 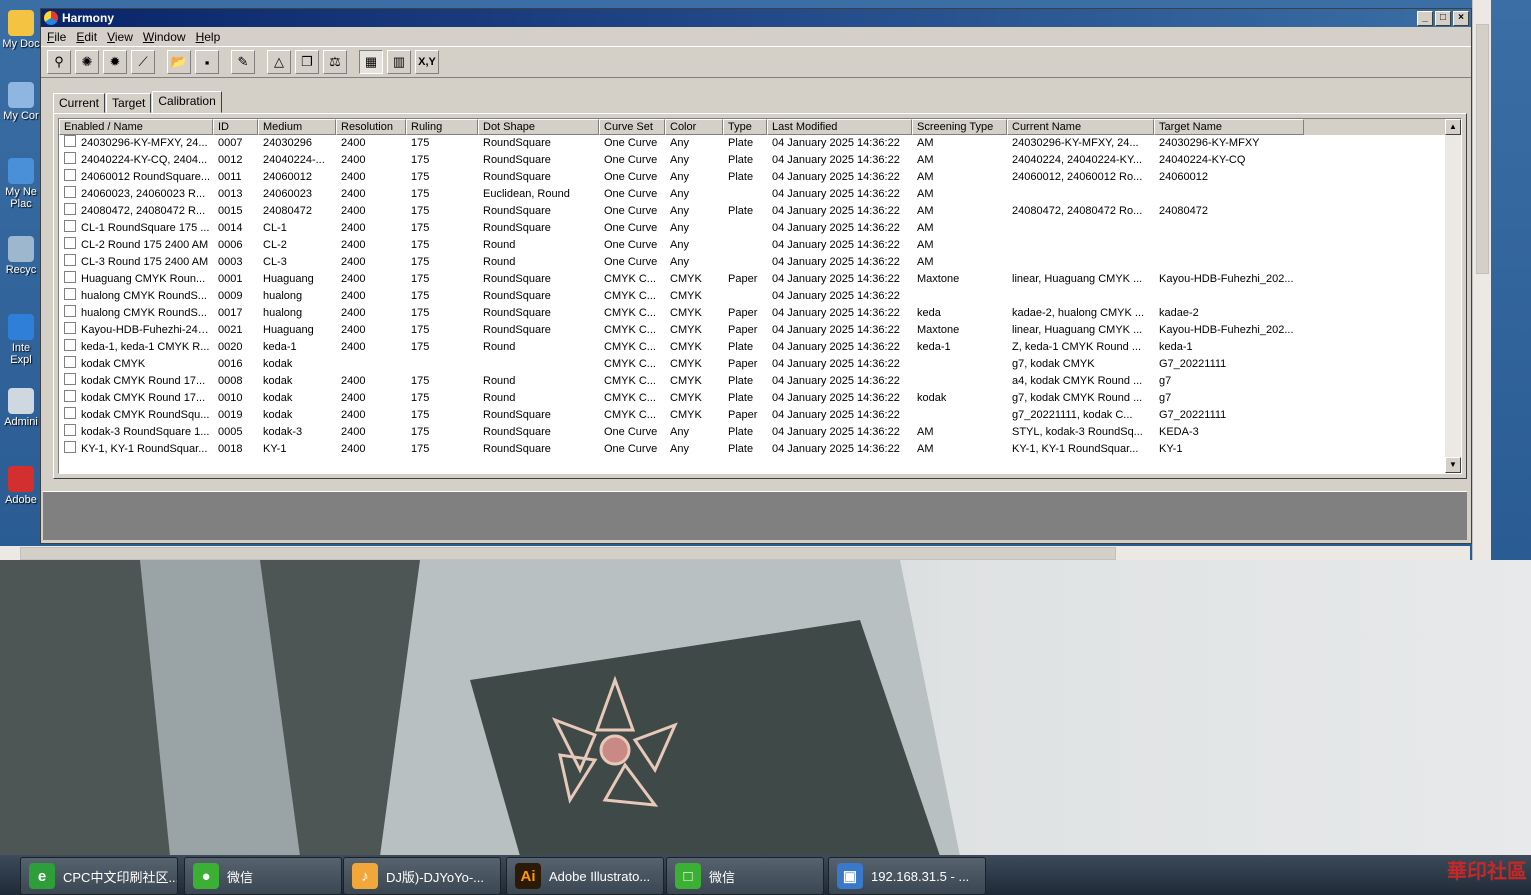 What do you see at coordinates (115, 62) in the screenshot?
I see `target-alt-icon: ✹` at bounding box center [115, 62].